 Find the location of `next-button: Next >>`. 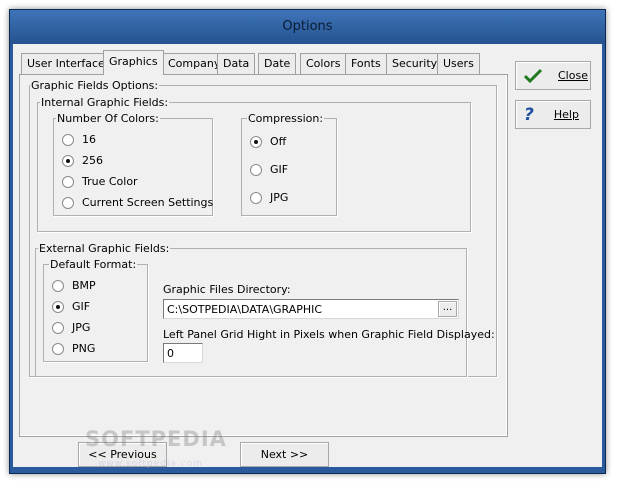

next-button: Next >> is located at coordinates (284, 454).